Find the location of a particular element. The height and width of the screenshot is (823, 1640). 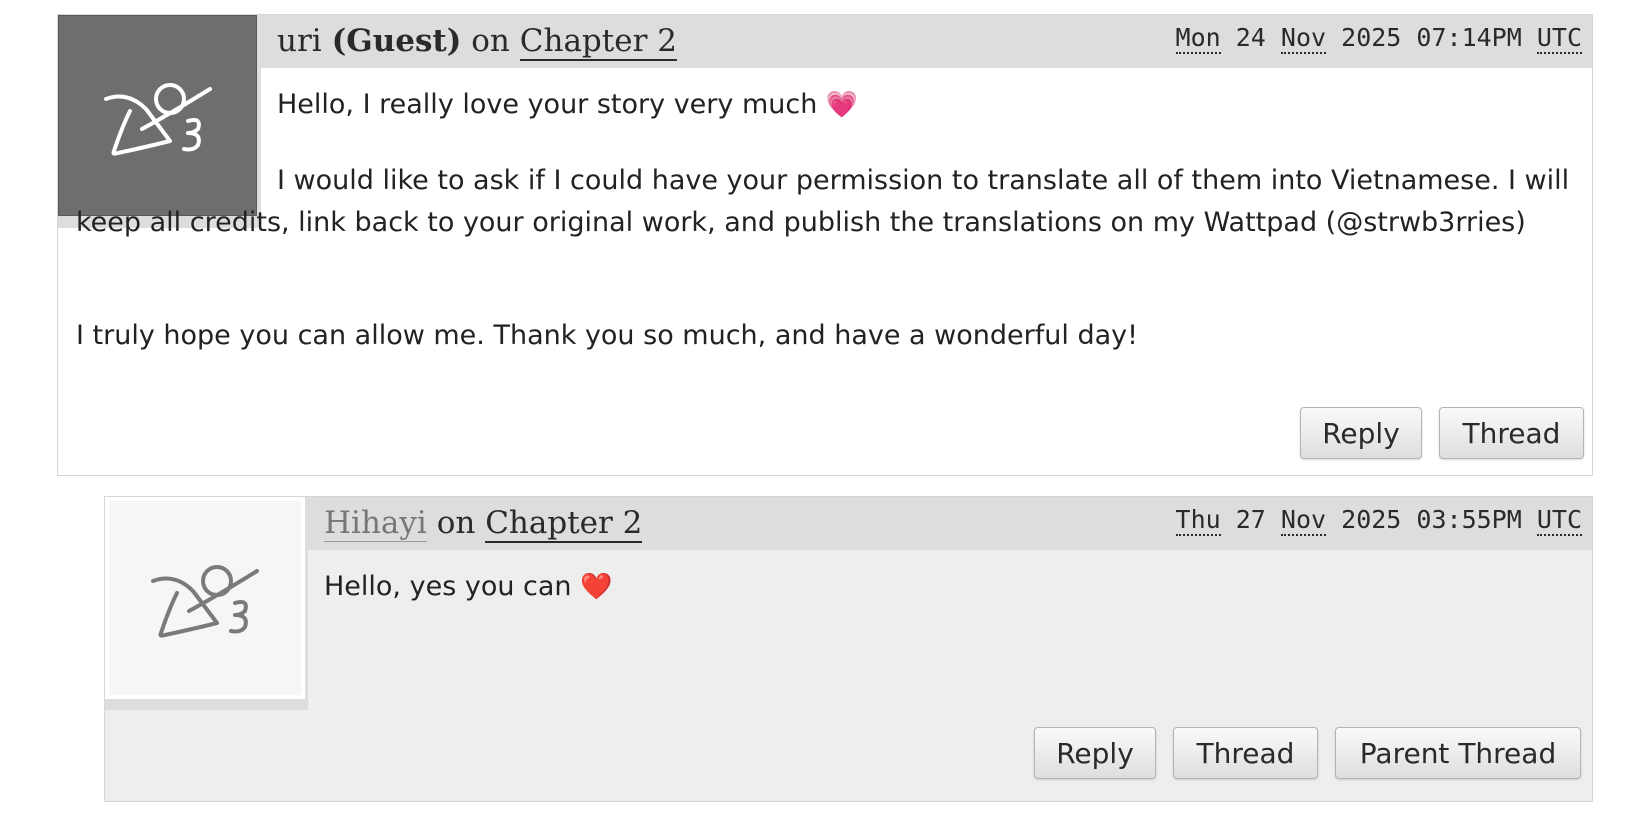

default-user-icon is located at coordinates (205, 598).